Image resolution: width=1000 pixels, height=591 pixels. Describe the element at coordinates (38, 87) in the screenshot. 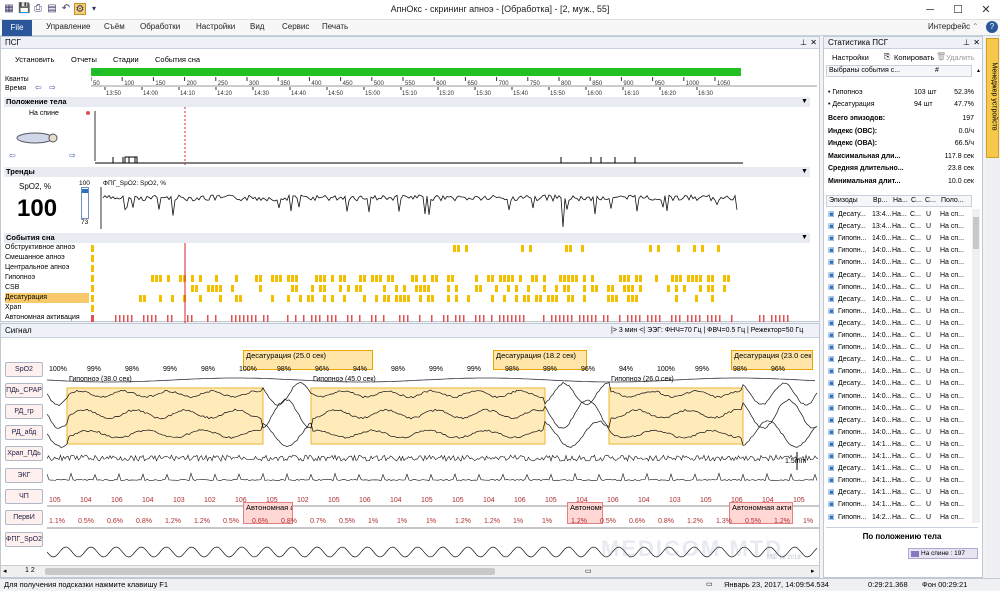

I see `scroll-left-icon: ⇦` at that location.